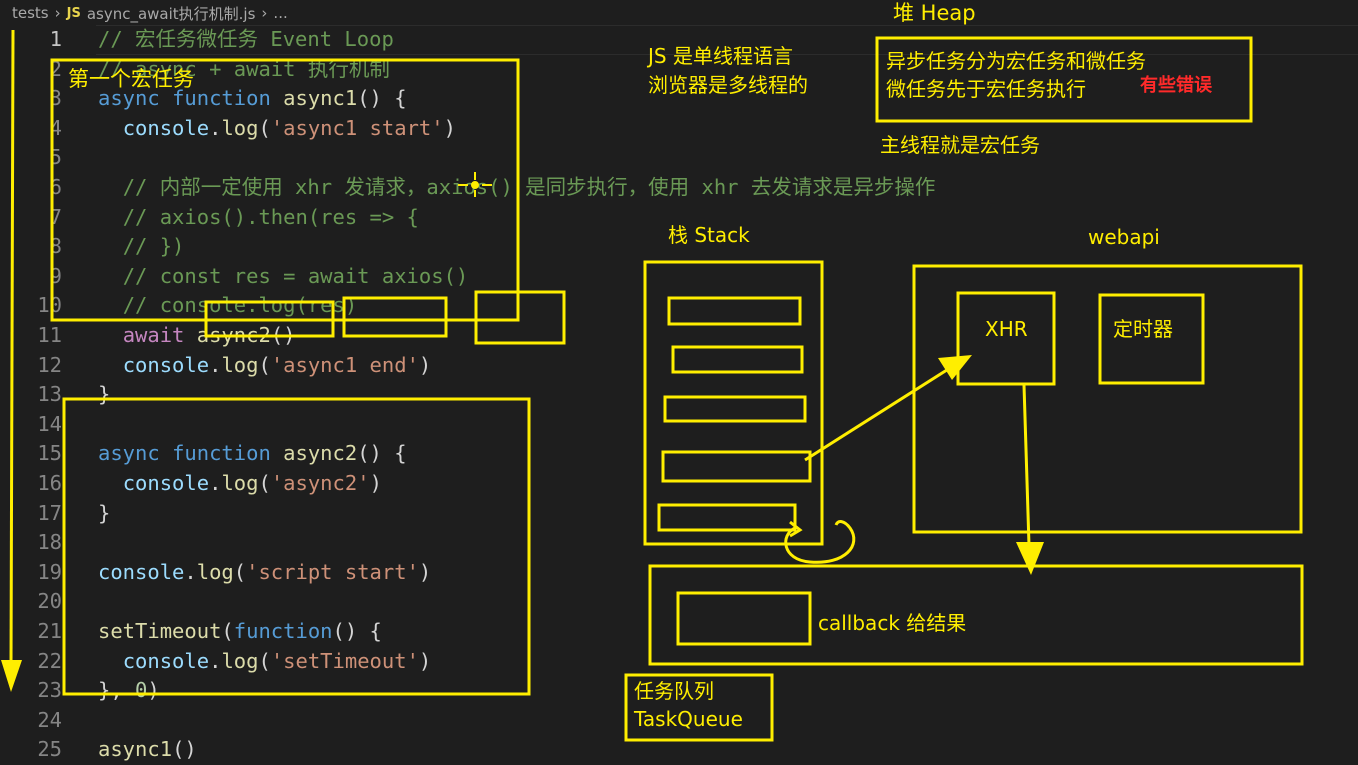 The height and width of the screenshot is (765, 1358). Describe the element at coordinates (934, 13) in the screenshot. I see `heap-label: 堆 Heap` at that location.